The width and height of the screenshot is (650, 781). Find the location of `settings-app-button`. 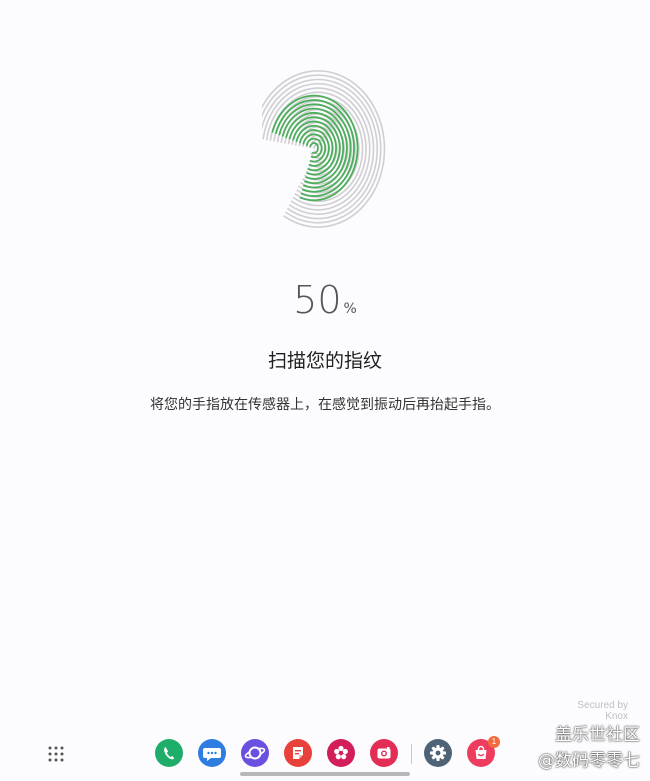

settings-app-button is located at coordinates (438, 753).